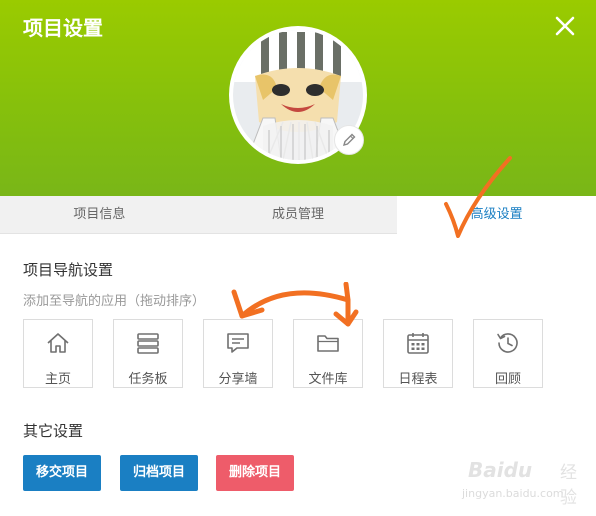  I want to click on delete-project-button: 删除项目, so click(255, 473).